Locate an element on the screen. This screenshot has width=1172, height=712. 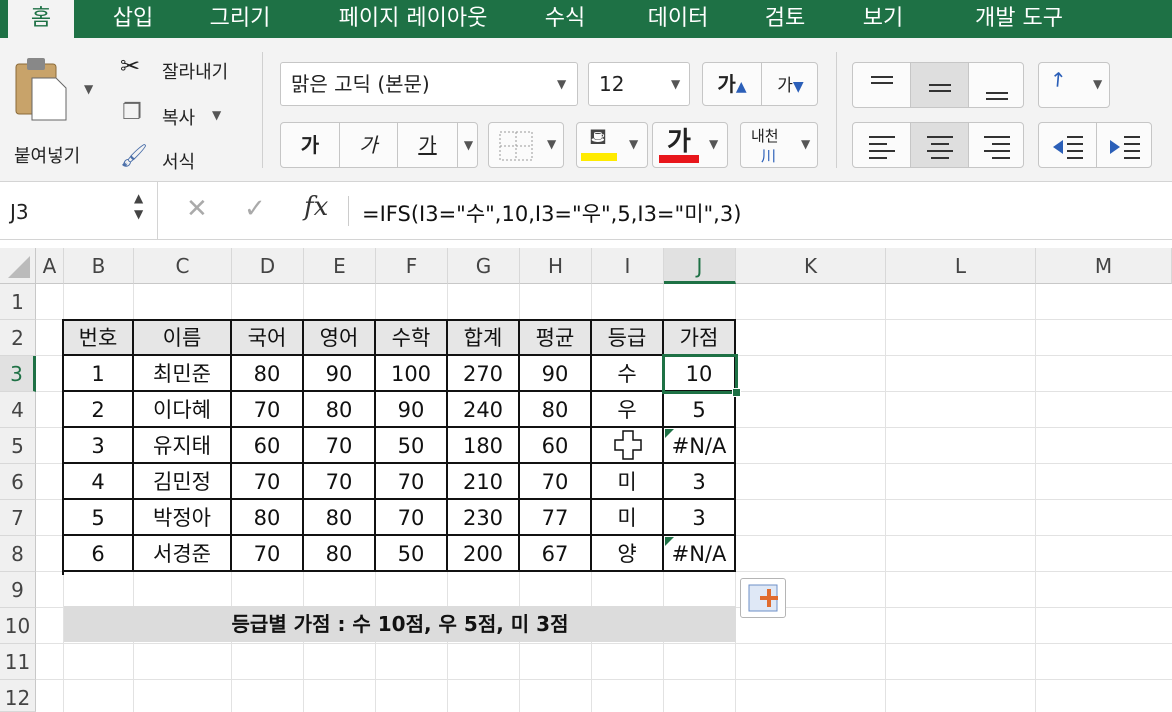
table-cell: 180 is located at coordinates (484, 446).